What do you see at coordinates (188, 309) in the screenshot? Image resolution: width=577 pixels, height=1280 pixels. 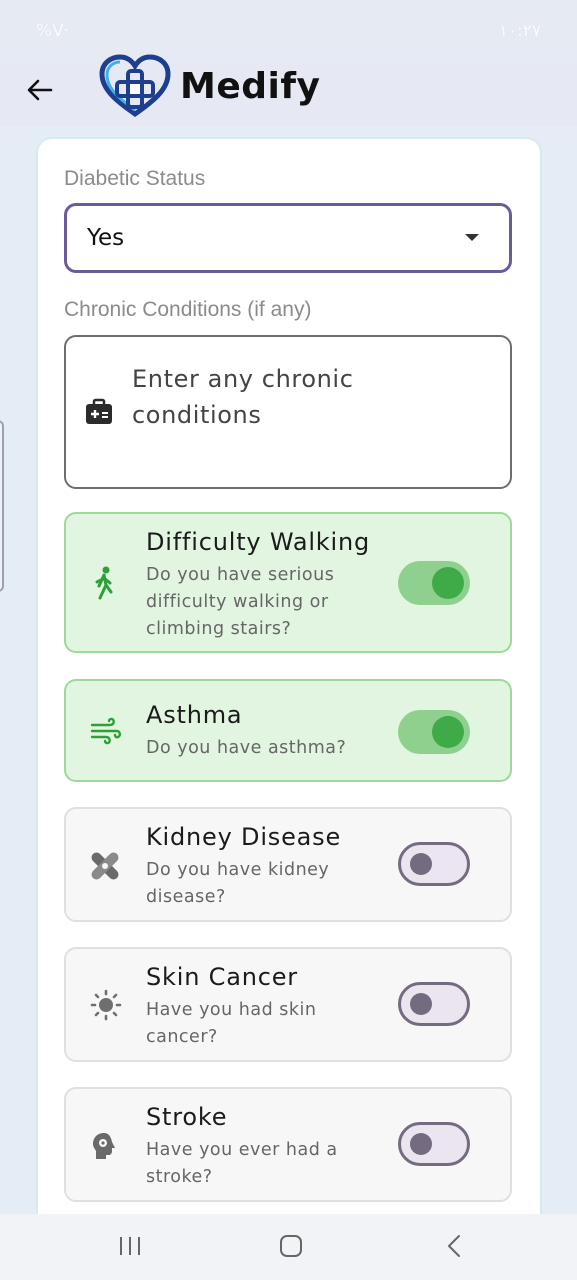 I see `chronic-conditions-label: Chronic Conditions (if any)` at bounding box center [188, 309].